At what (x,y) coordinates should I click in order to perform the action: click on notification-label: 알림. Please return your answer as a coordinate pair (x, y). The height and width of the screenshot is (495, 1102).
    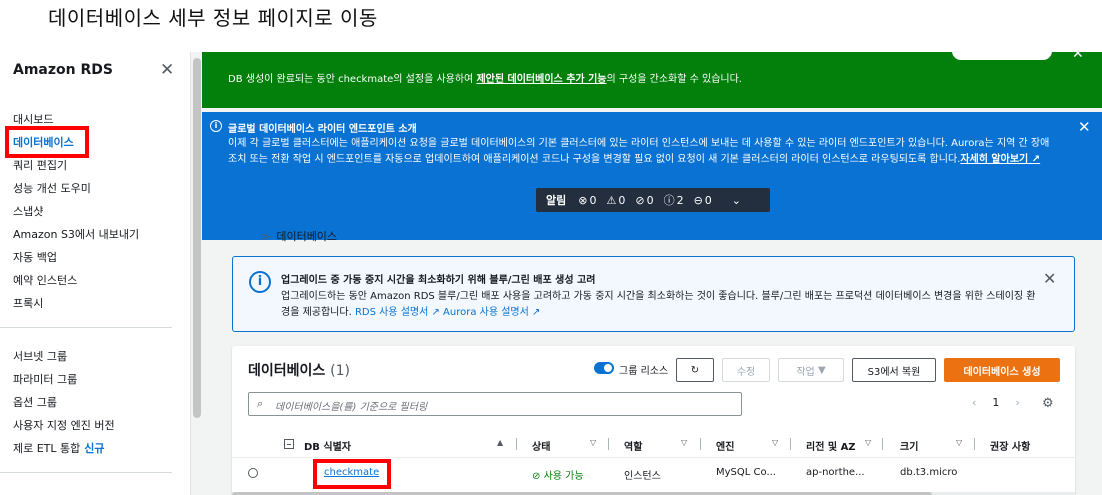
    Looking at the image, I should click on (556, 200).